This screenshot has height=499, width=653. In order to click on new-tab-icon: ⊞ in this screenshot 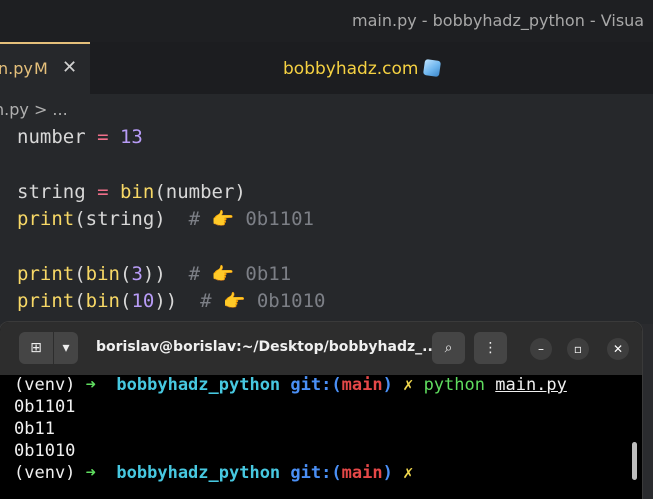, I will do `click(36, 348)`.